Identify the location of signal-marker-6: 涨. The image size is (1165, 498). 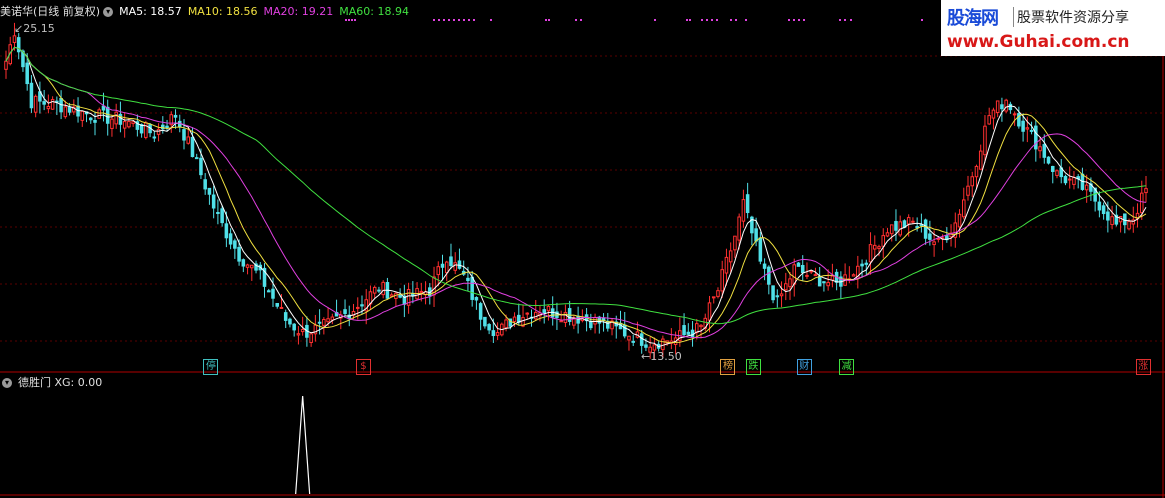
(1143, 367).